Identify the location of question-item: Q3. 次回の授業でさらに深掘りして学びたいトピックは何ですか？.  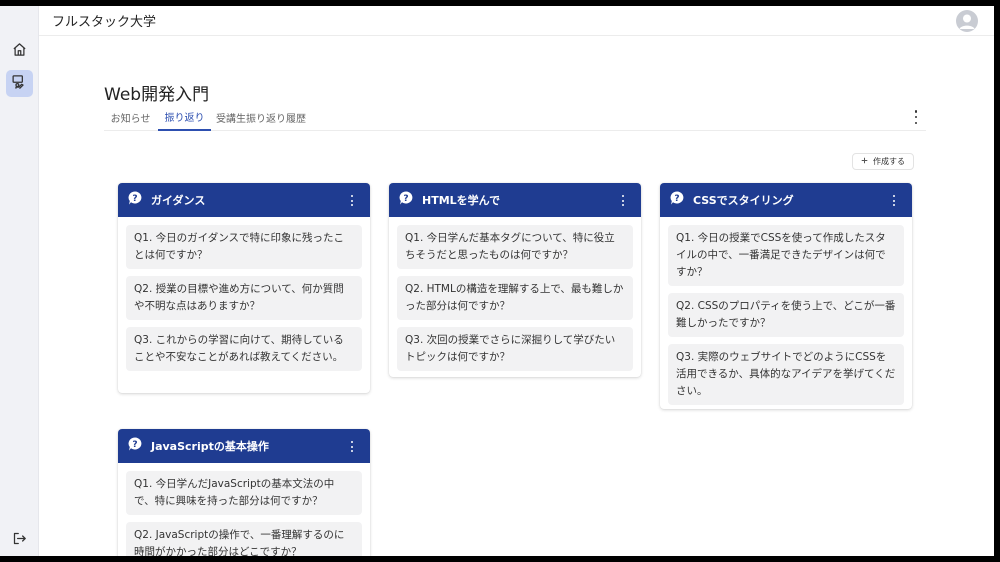
(515, 349).